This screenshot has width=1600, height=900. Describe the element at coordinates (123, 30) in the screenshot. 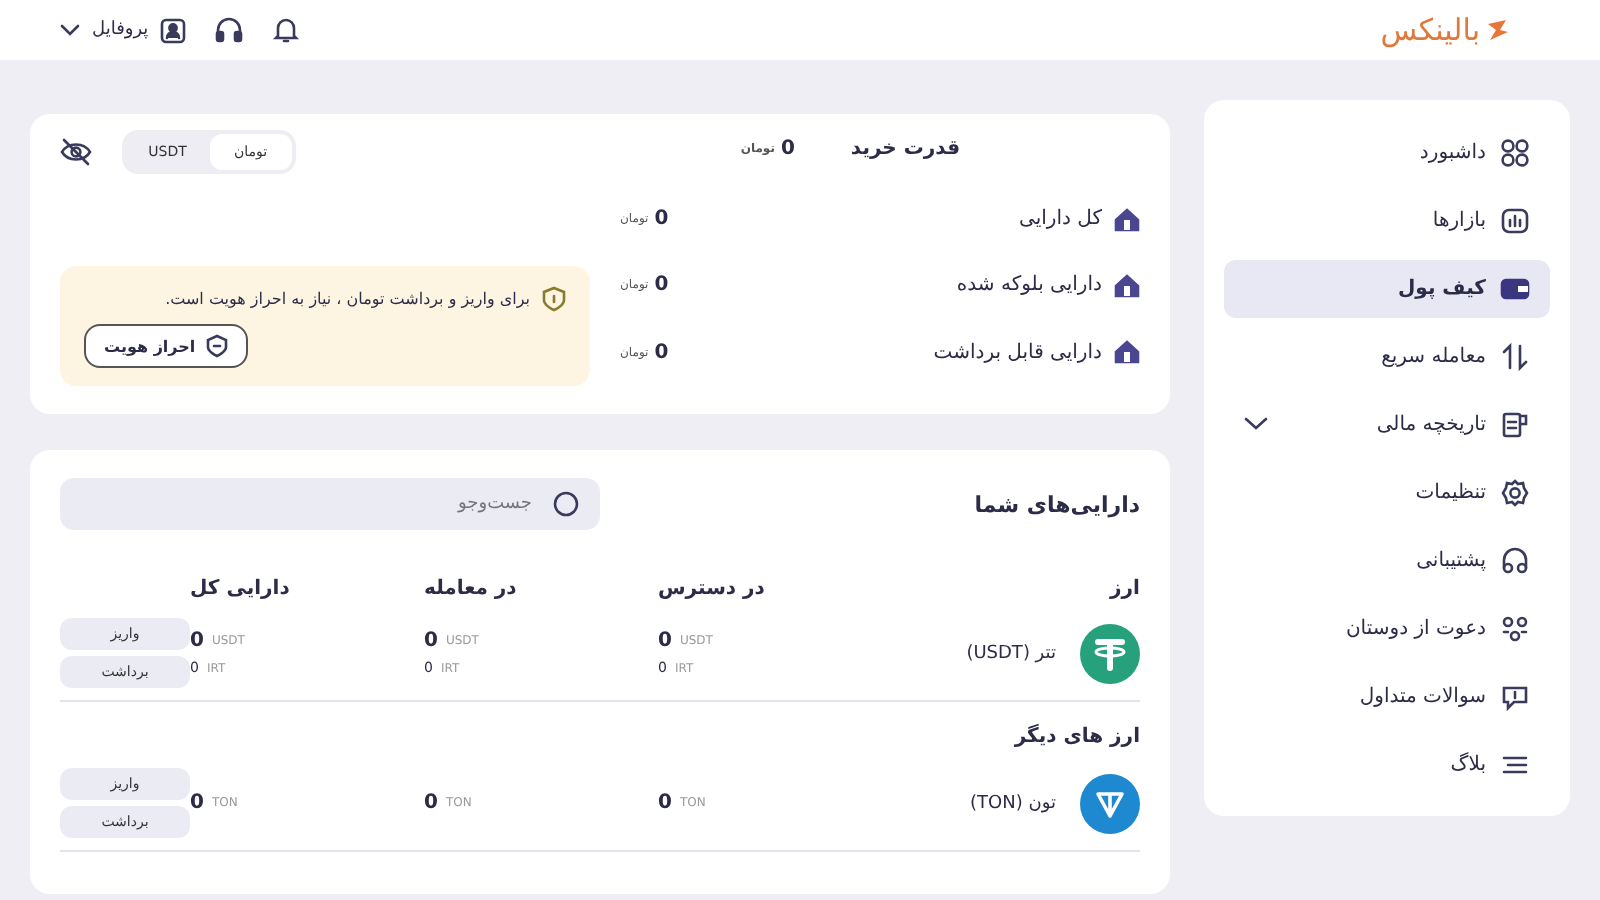

I see `profile-button: پروفایل` at that location.